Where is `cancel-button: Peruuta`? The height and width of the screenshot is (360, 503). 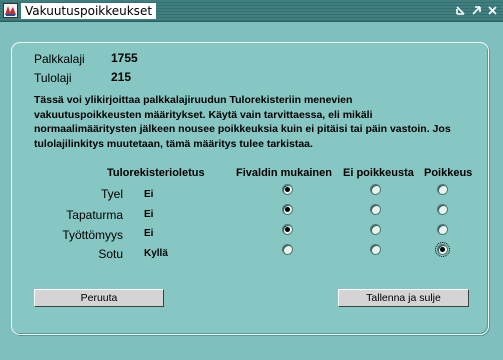 cancel-button: Peruuta is located at coordinates (99, 298).